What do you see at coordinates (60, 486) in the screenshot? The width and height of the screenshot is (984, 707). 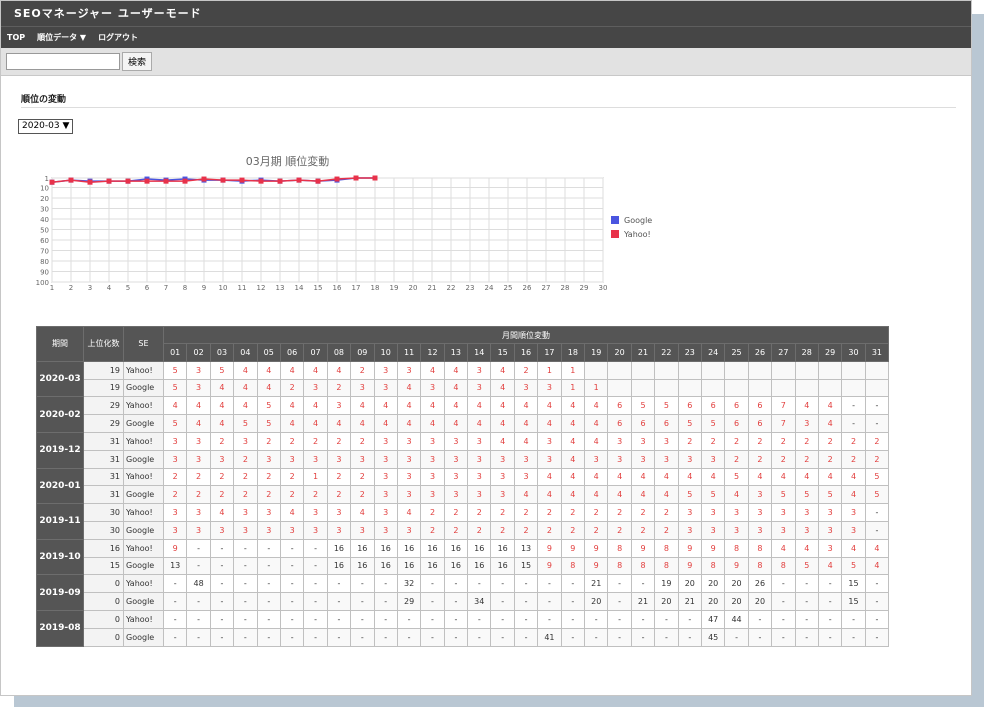 I see `period-cell: 2020-01` at bounding box center [60, 486].